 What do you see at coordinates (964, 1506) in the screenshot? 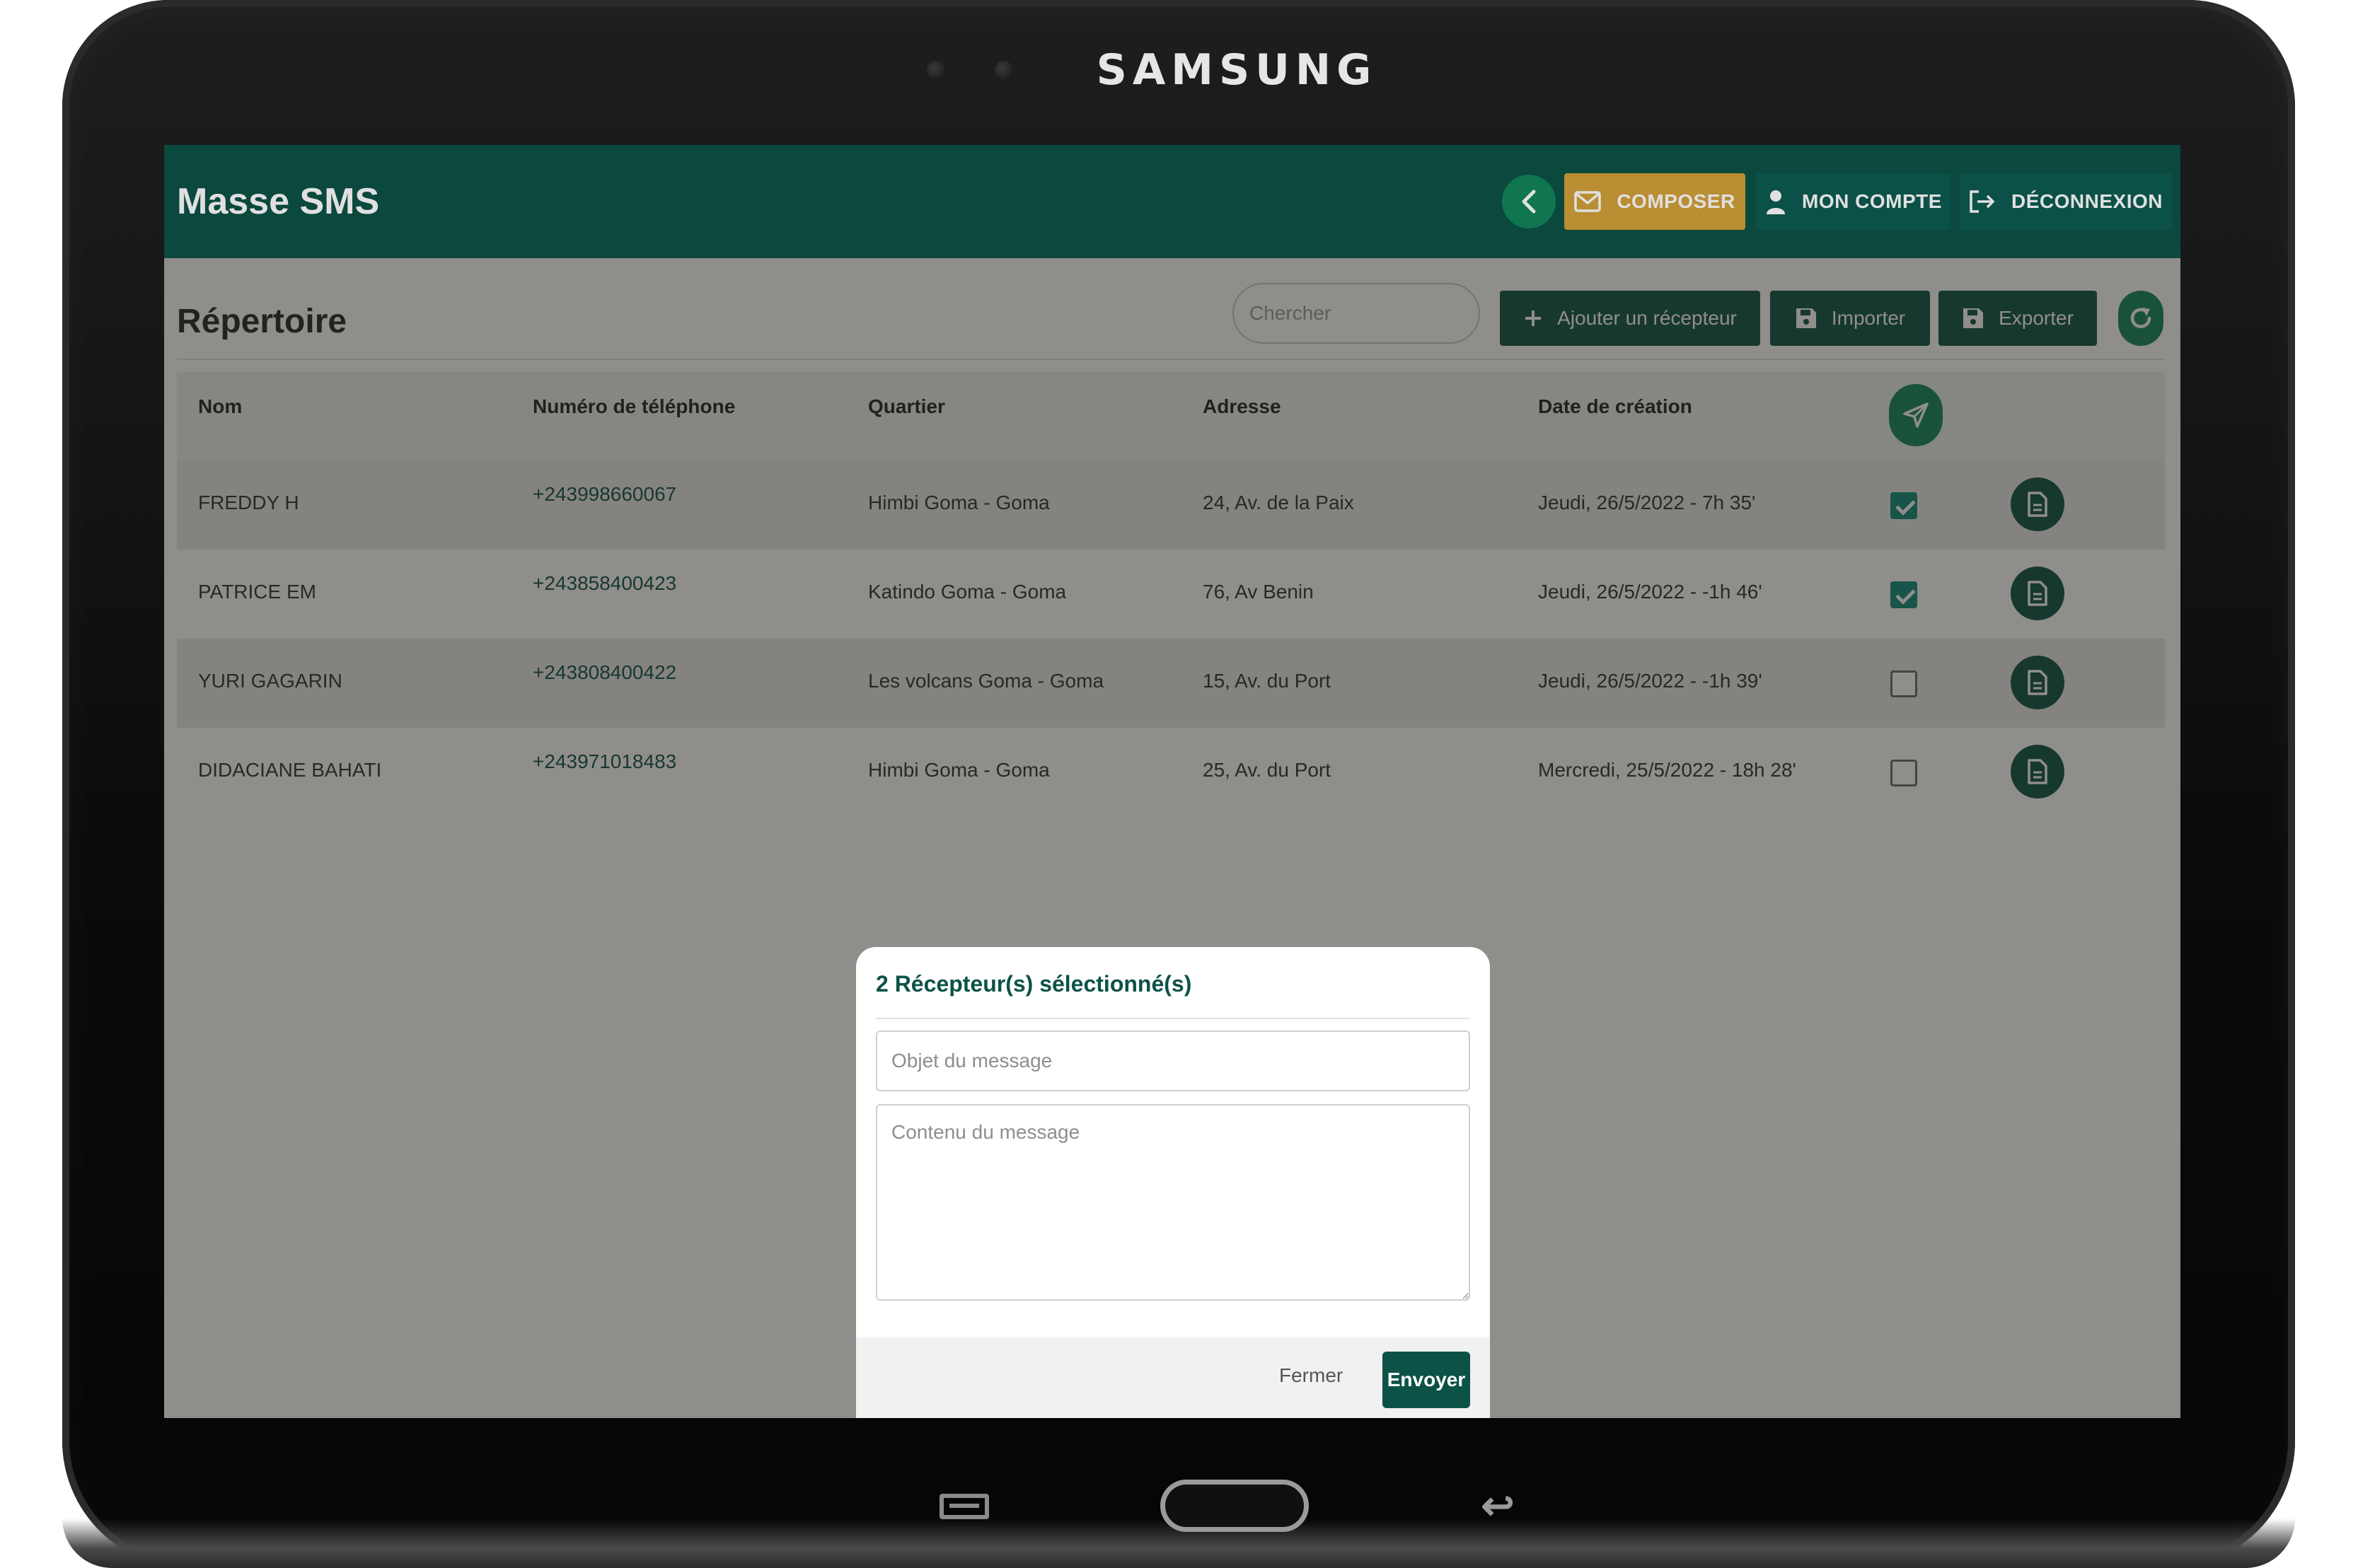
I see `hardware-menu-icon` at bounding box center [964, 1506].